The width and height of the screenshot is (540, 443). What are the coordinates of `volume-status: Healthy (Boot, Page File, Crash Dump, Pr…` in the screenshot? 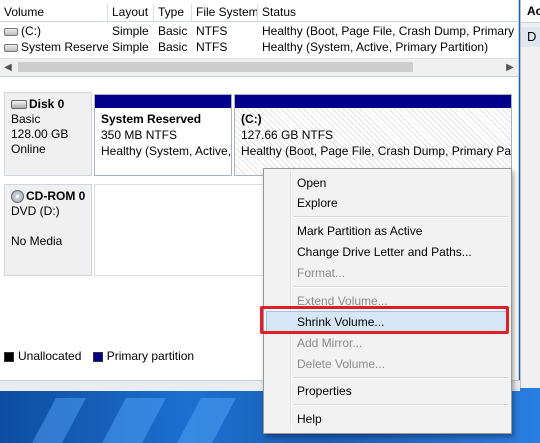 It's located at (390, 31).